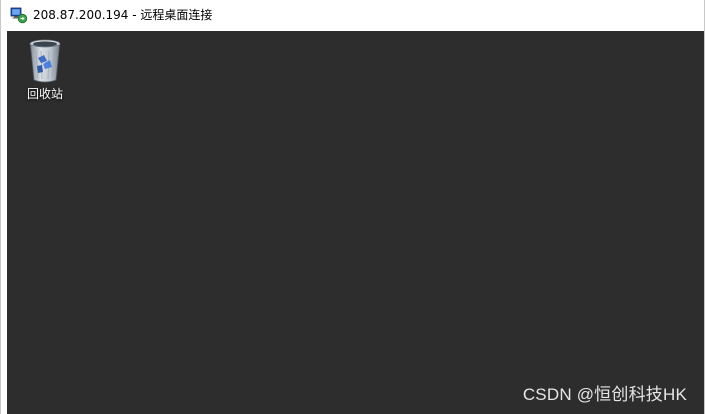 The width and height of the screenshot is (705, 414). What do you see at coordinates (19, 15) in the screenshot?
I see `remote-desktop-icon` at bounding box center [19, 15].